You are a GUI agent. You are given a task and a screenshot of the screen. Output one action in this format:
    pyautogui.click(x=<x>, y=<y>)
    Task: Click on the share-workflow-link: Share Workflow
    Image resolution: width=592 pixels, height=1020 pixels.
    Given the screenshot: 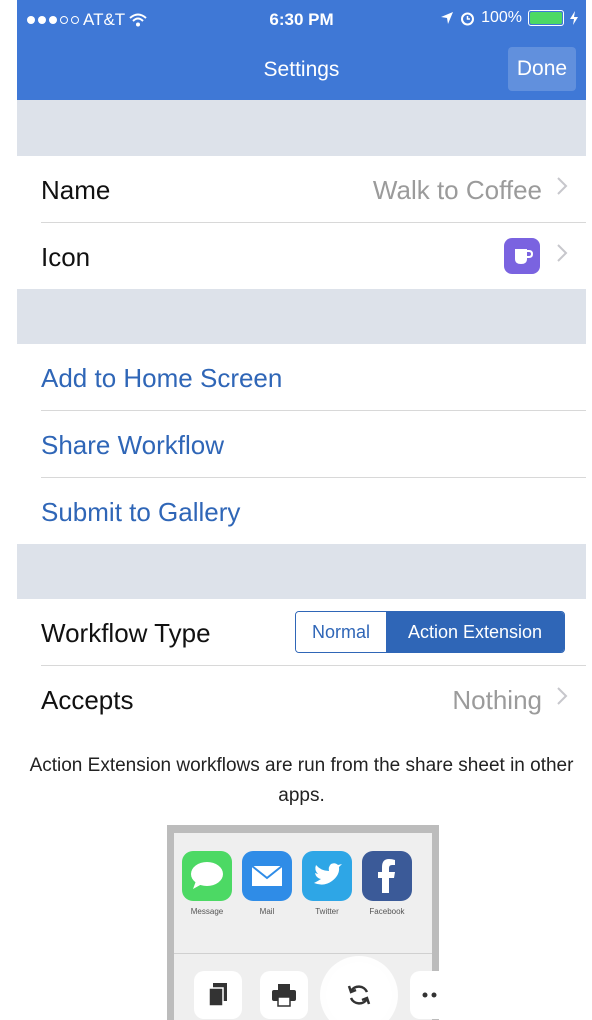 What is the action you would take?
    pyautogui.click(x=133, y=445)
    